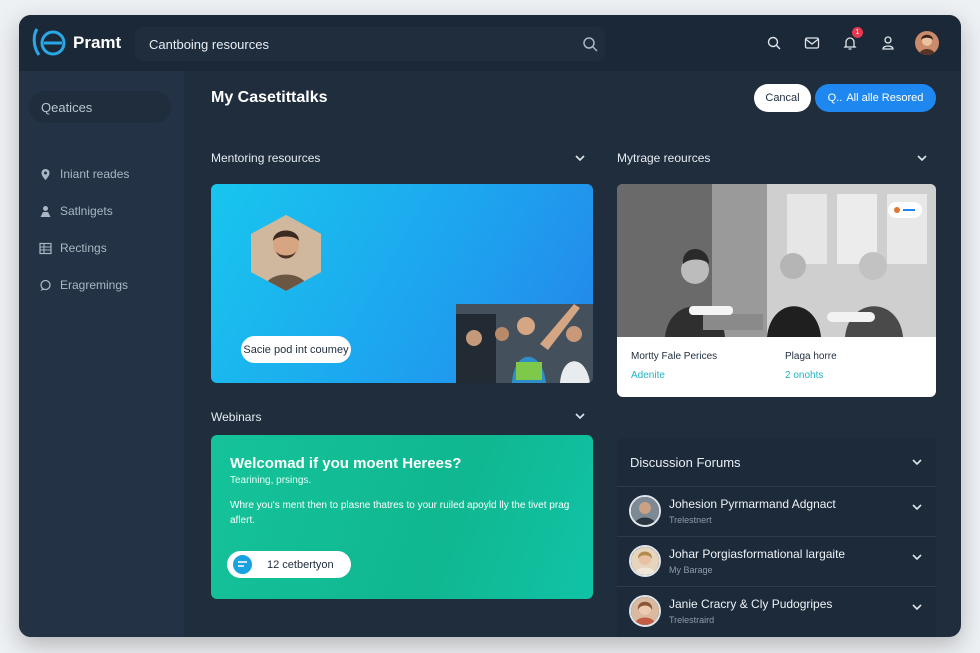 This screenshot has height=653, width=980. Describe the element at coordinates (690, 520) in the screenshot. I see `forum-subtitle: Trelestnert` at that location.